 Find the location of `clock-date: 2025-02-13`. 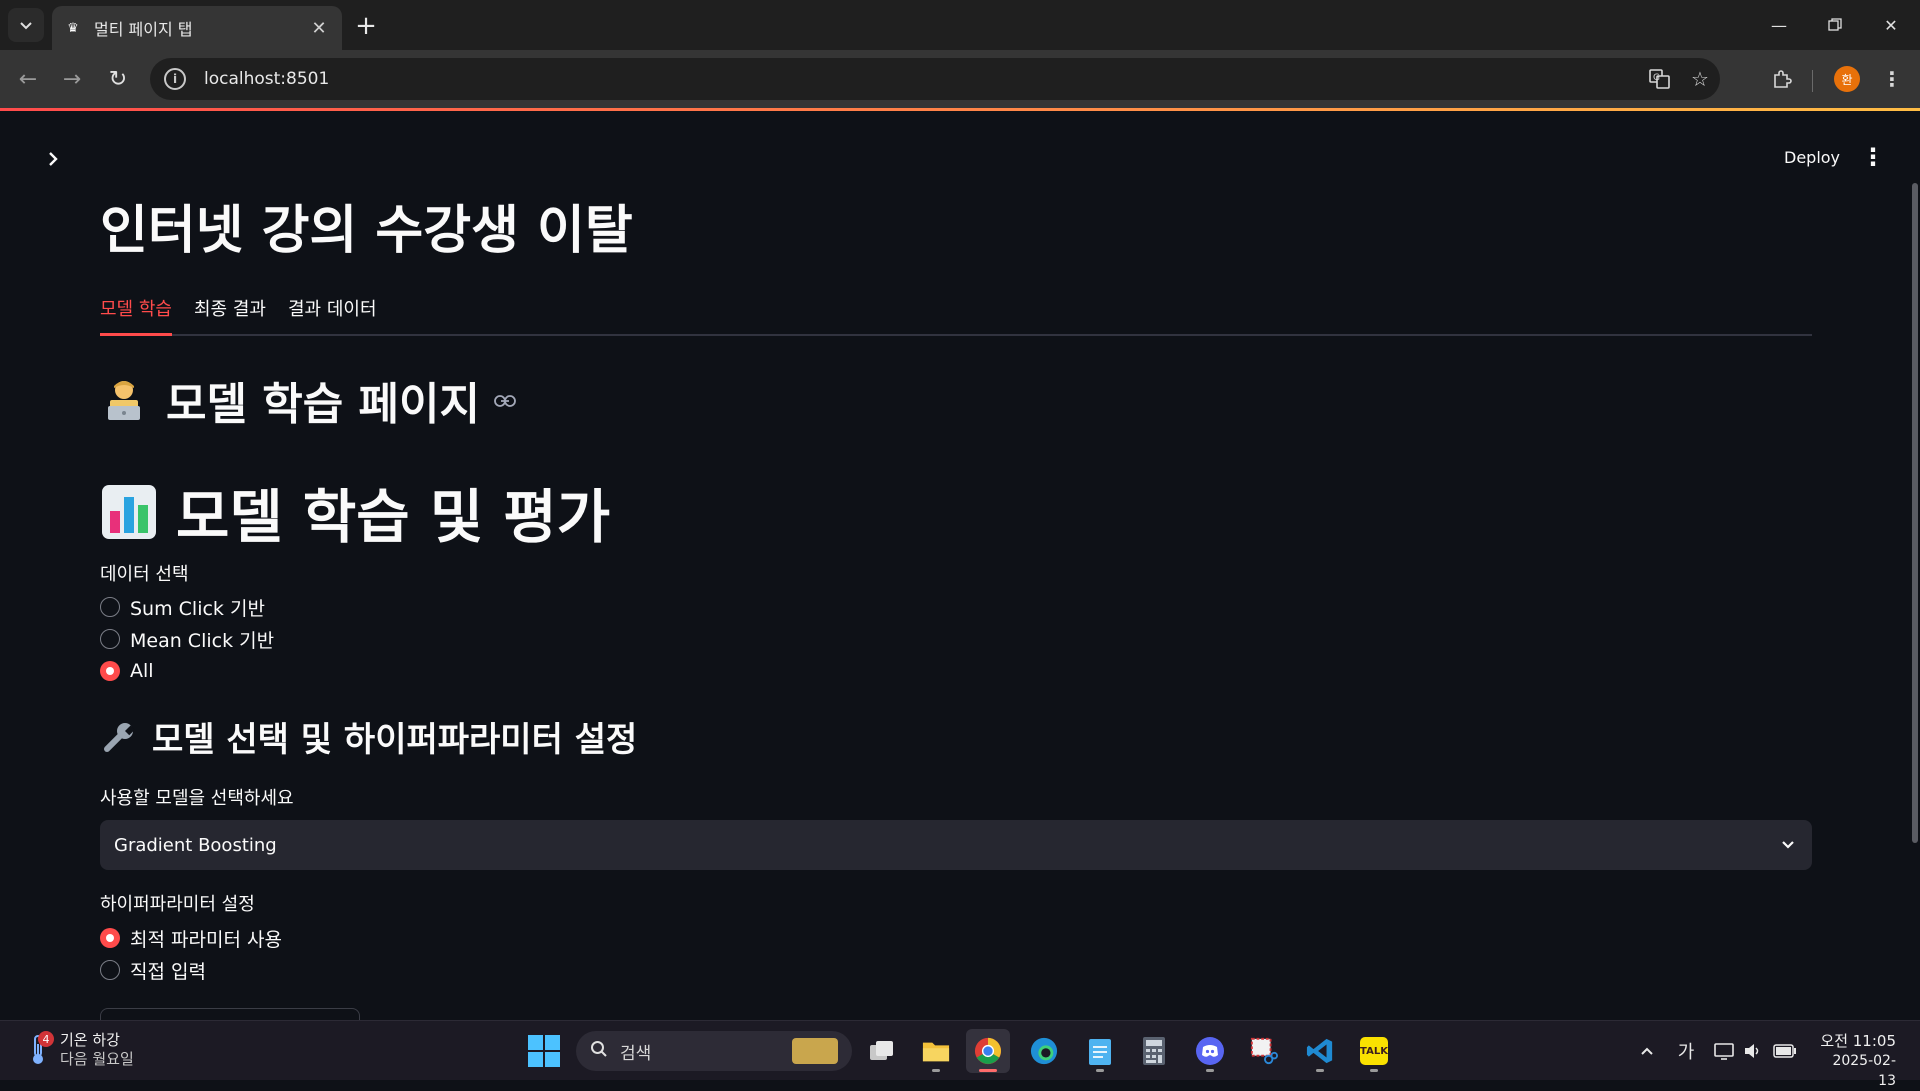

clock-date: 2025-02-13 is located at coordinates (1864, 1071).